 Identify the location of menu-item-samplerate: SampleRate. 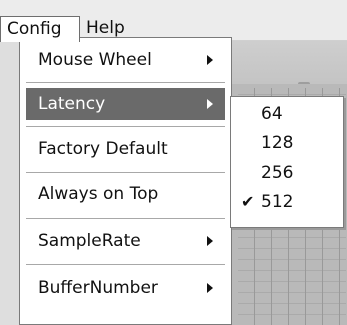
(125, 241).